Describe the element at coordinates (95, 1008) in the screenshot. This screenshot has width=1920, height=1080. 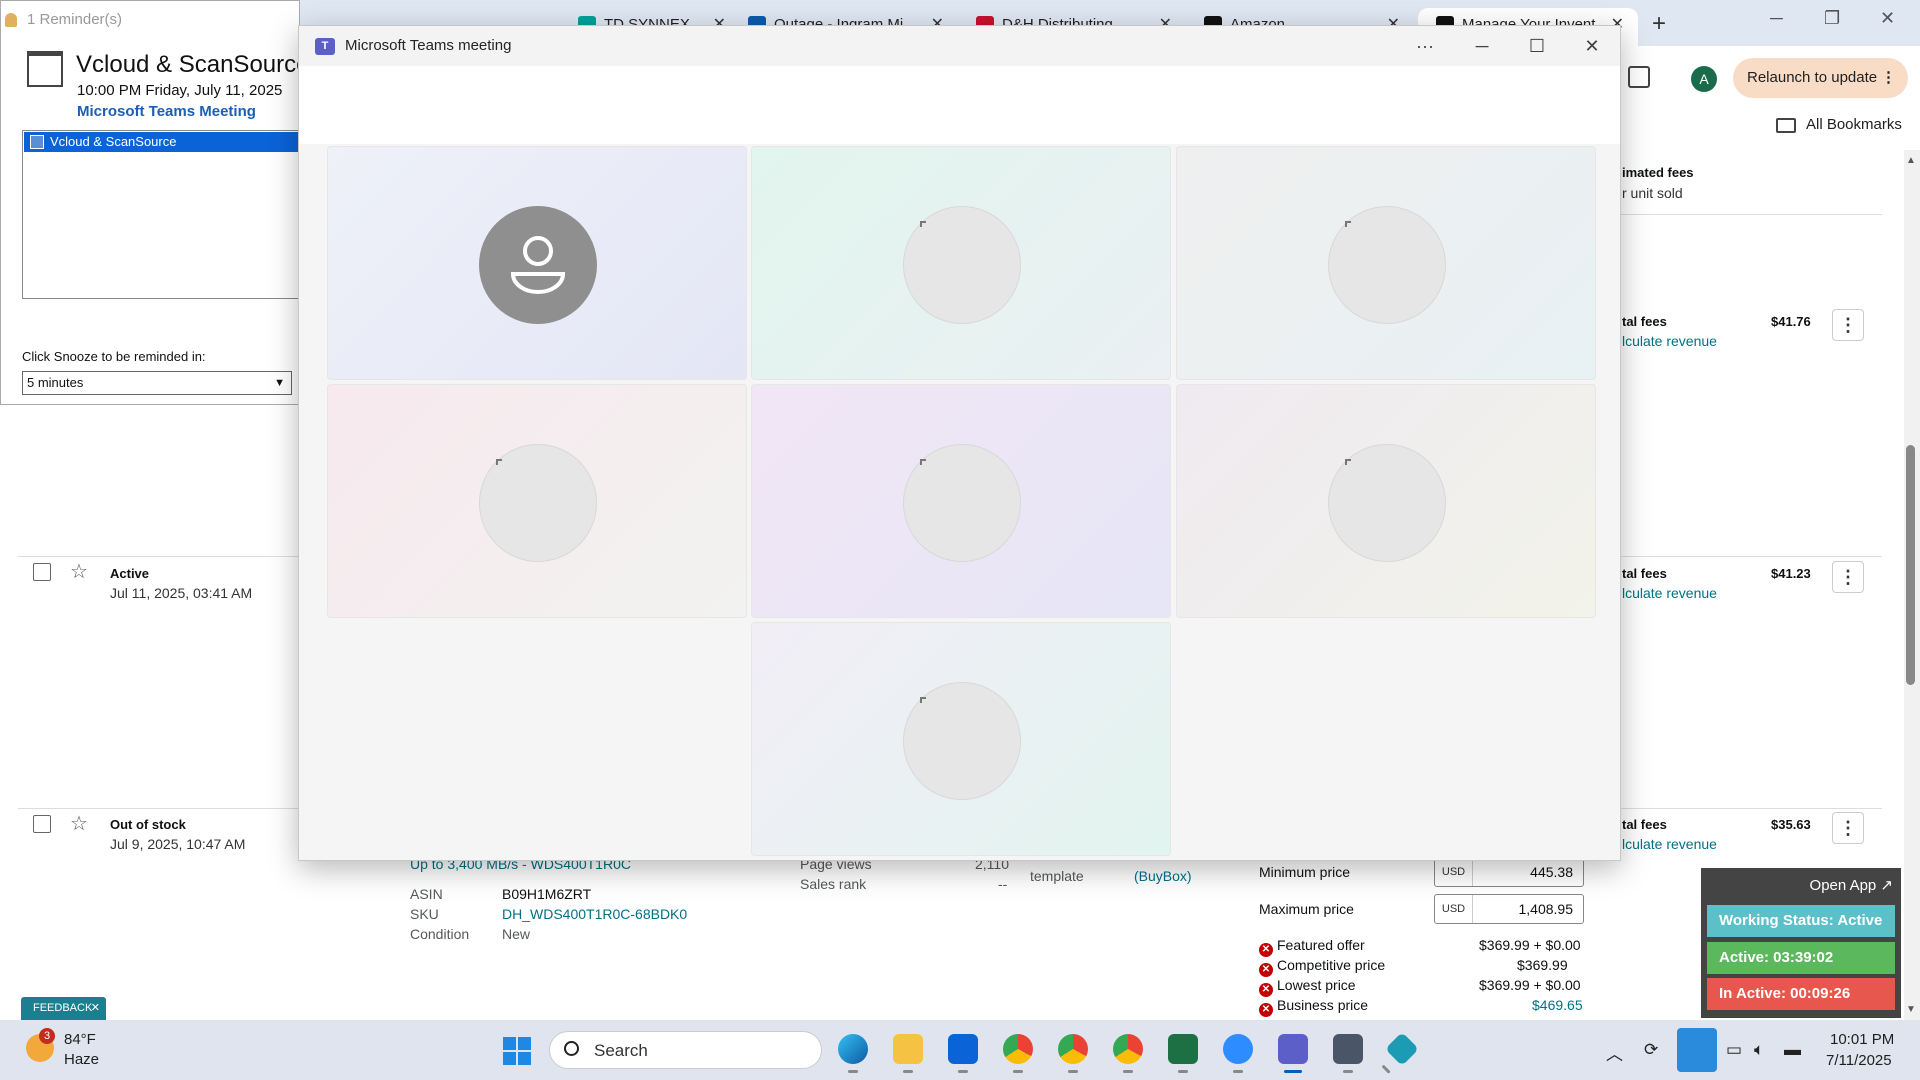
I see `feedback-close-icon: ✕` at that location.